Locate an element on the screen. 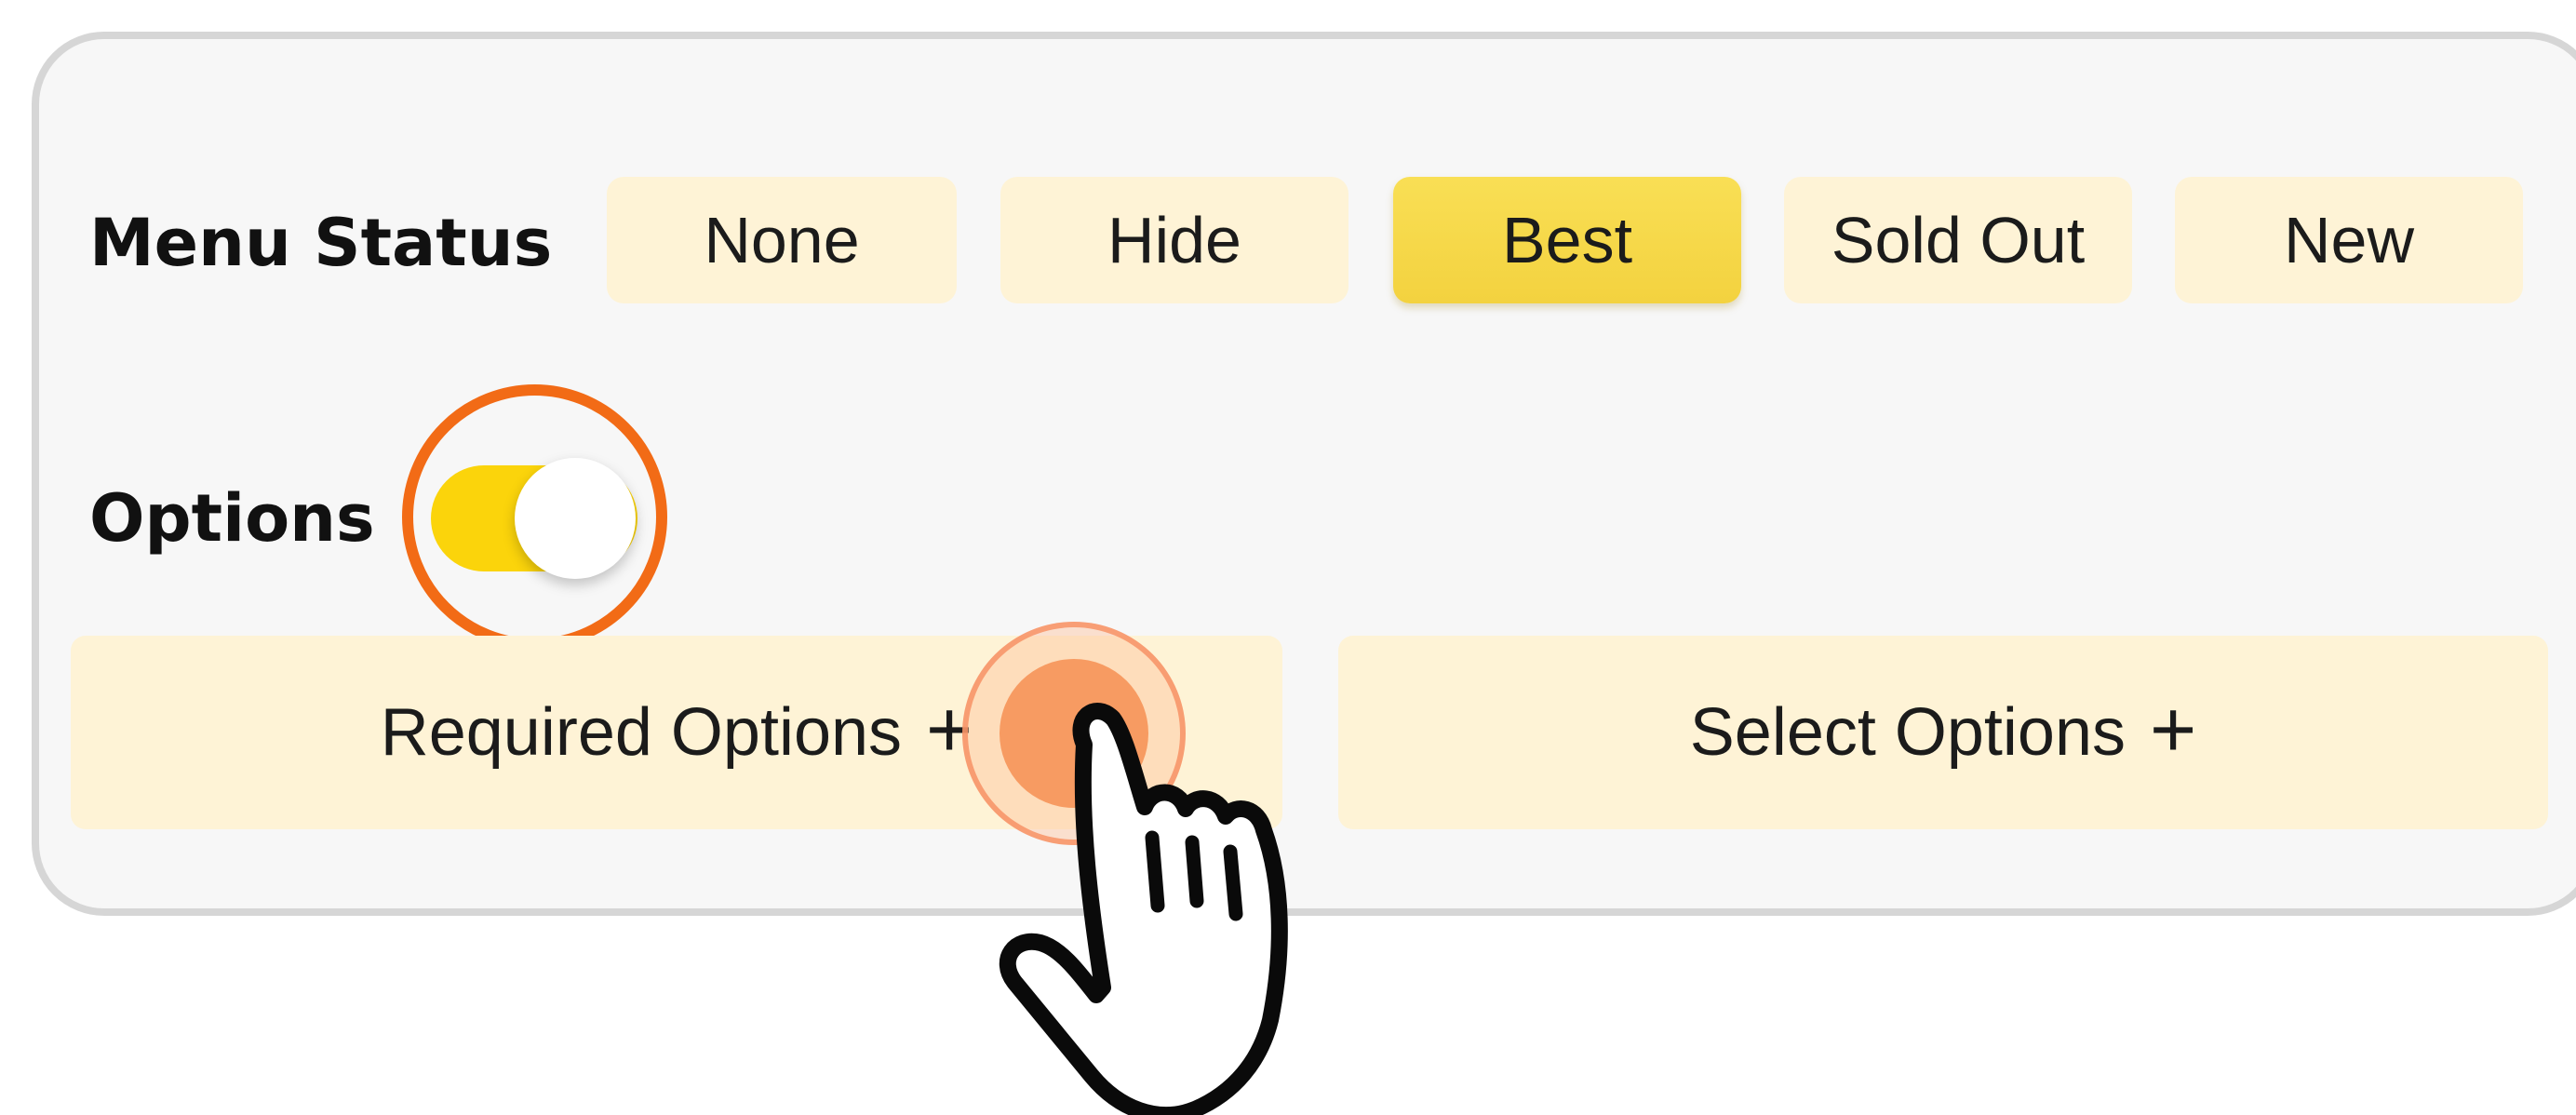 Image resolution: width=2576 pixels, height=1115 pixels. status-none-button: None is located at coordinates (782, 240).